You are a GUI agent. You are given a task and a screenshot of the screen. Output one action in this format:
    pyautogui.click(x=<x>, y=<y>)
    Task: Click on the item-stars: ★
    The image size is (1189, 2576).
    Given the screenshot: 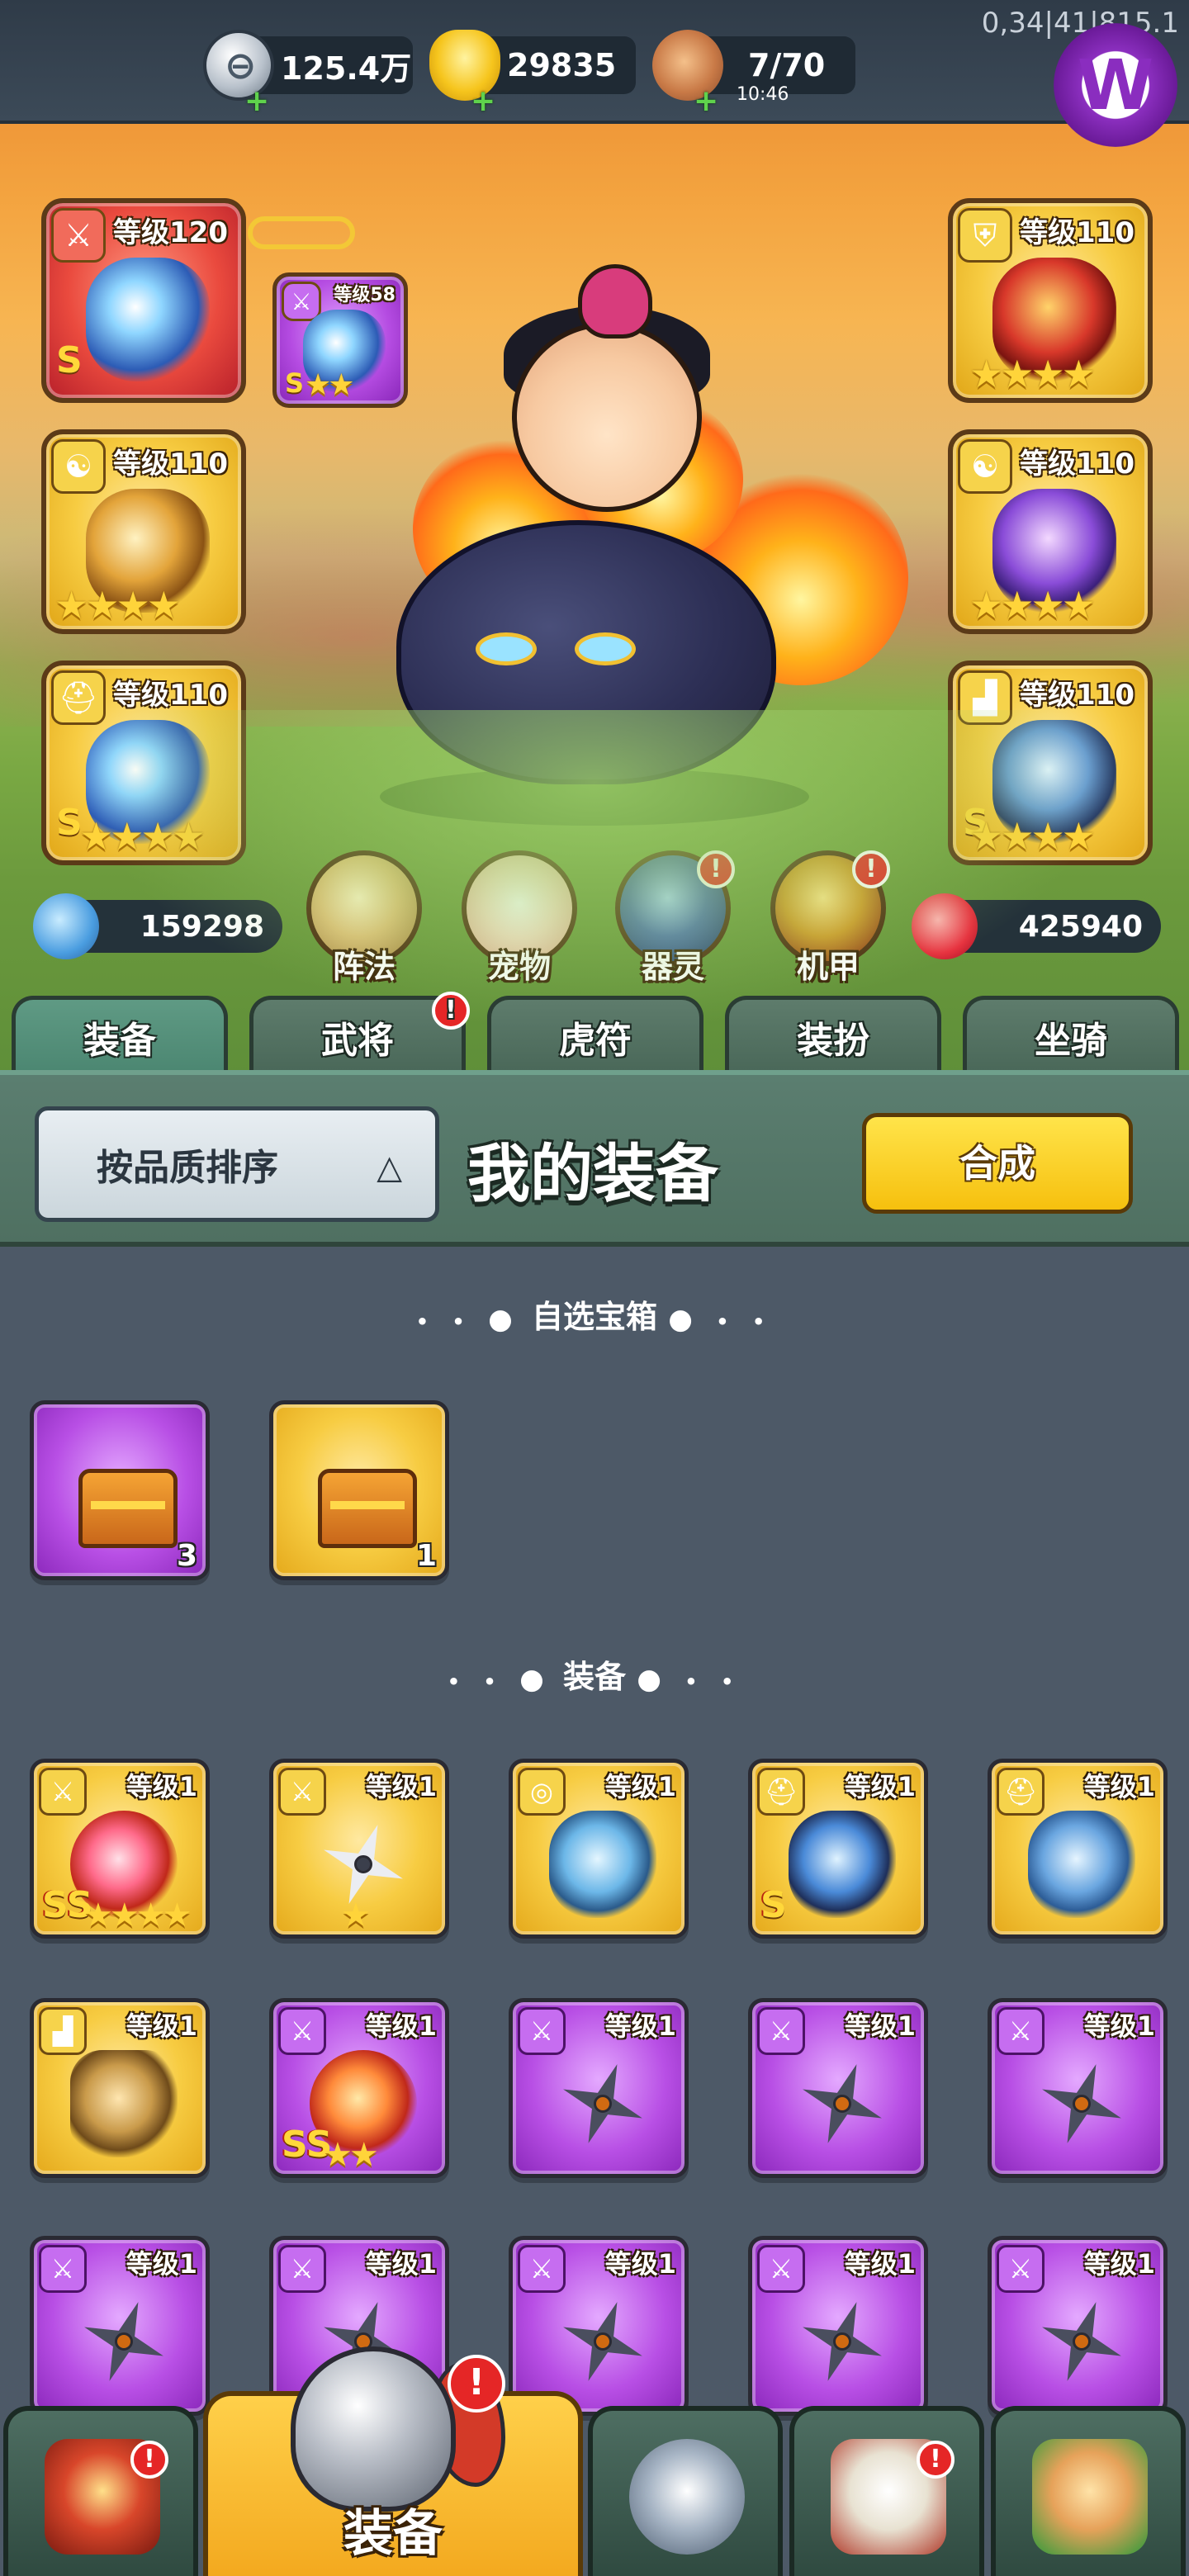 What is the action you would take?
    pyautogui.click(x=356, y=1915)
    